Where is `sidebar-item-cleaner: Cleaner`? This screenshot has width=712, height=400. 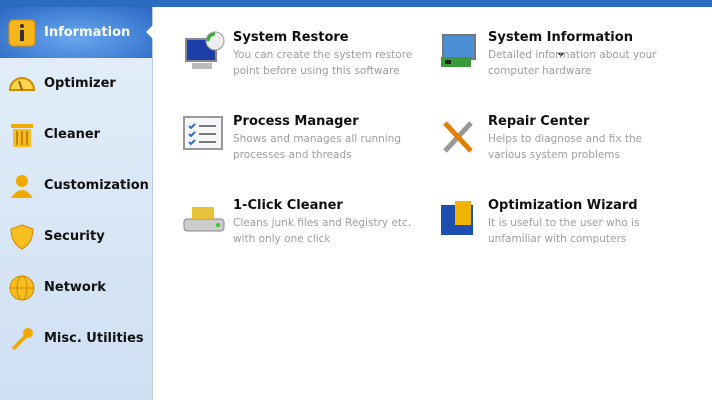 sidebar-item-cleaner: Cleaner is located at coordinates (76, 134).